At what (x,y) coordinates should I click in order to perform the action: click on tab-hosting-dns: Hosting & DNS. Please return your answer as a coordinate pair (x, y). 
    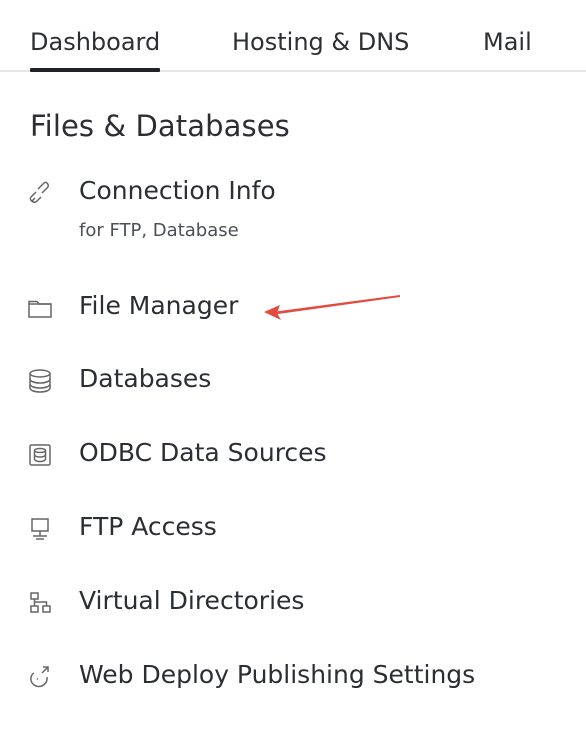
    Looking at the image, I should click on (320, 42).